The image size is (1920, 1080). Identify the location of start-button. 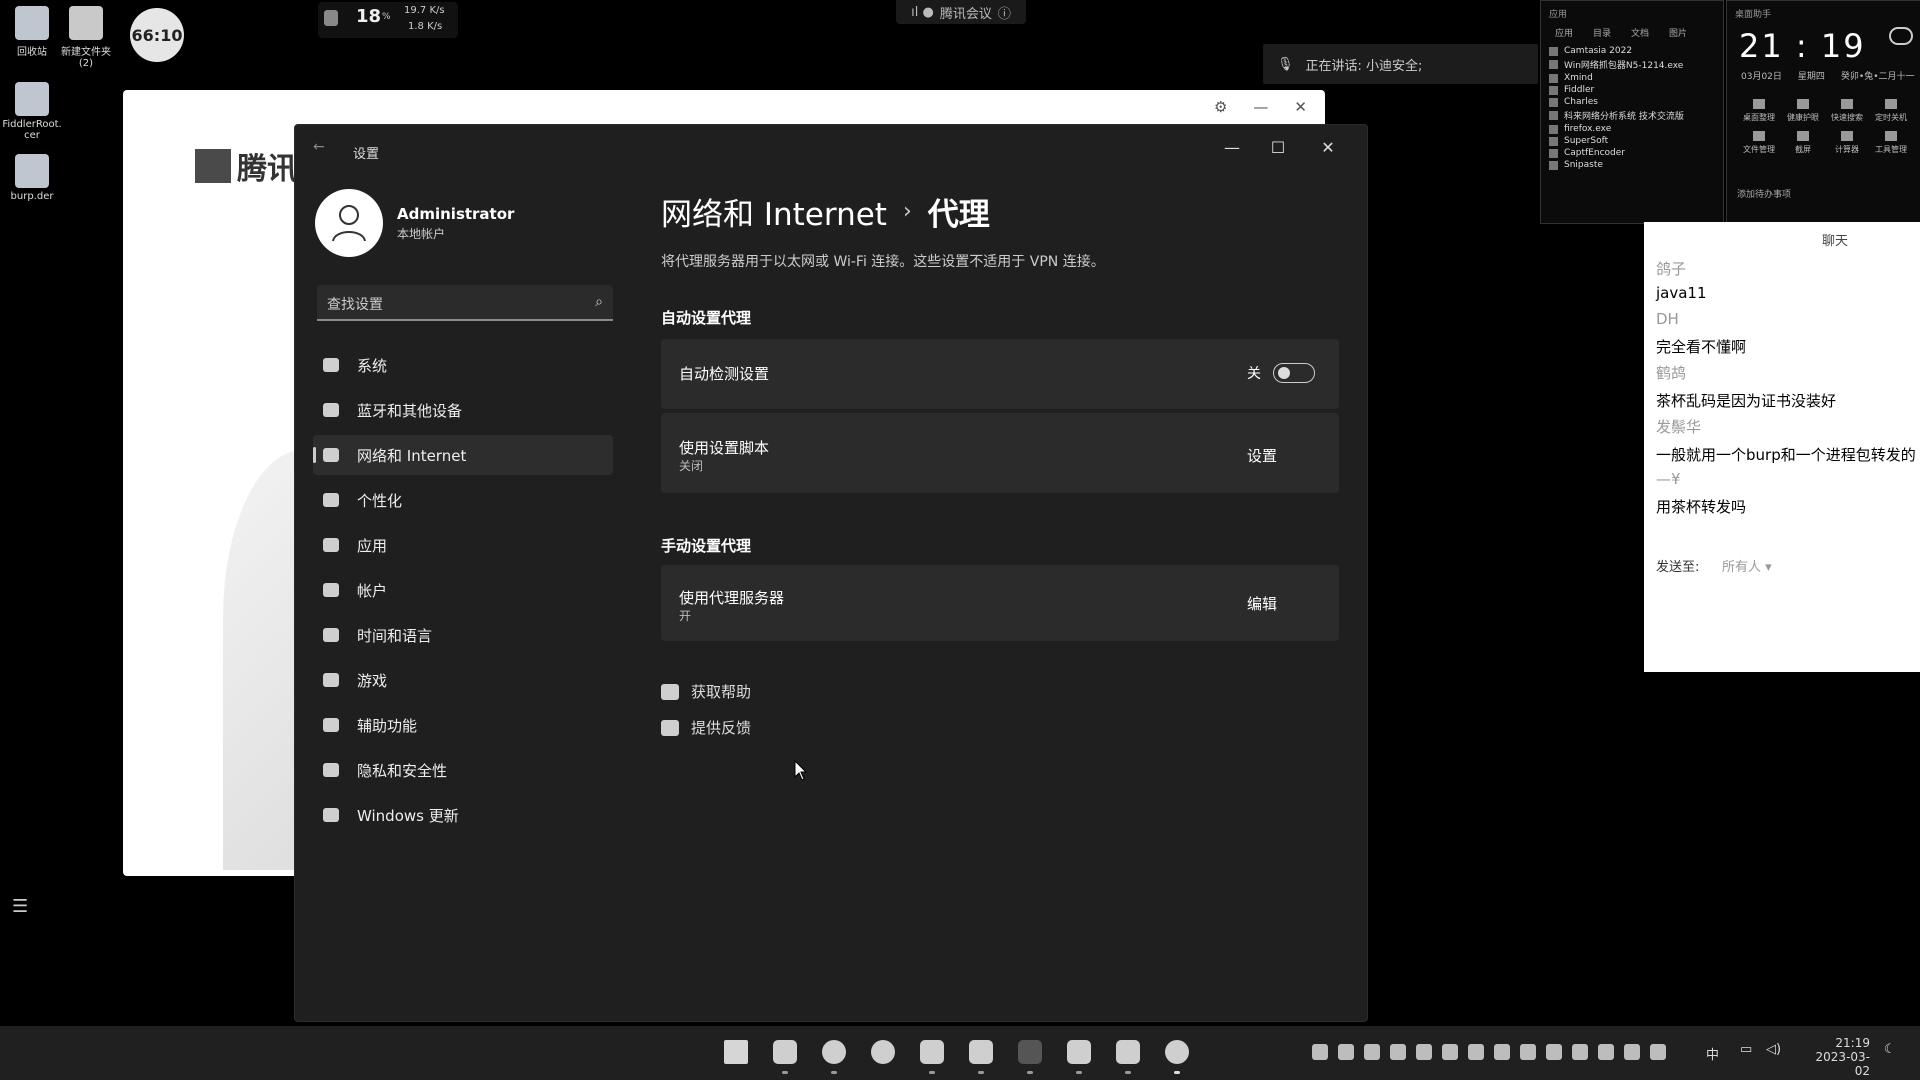
(736, 1052).